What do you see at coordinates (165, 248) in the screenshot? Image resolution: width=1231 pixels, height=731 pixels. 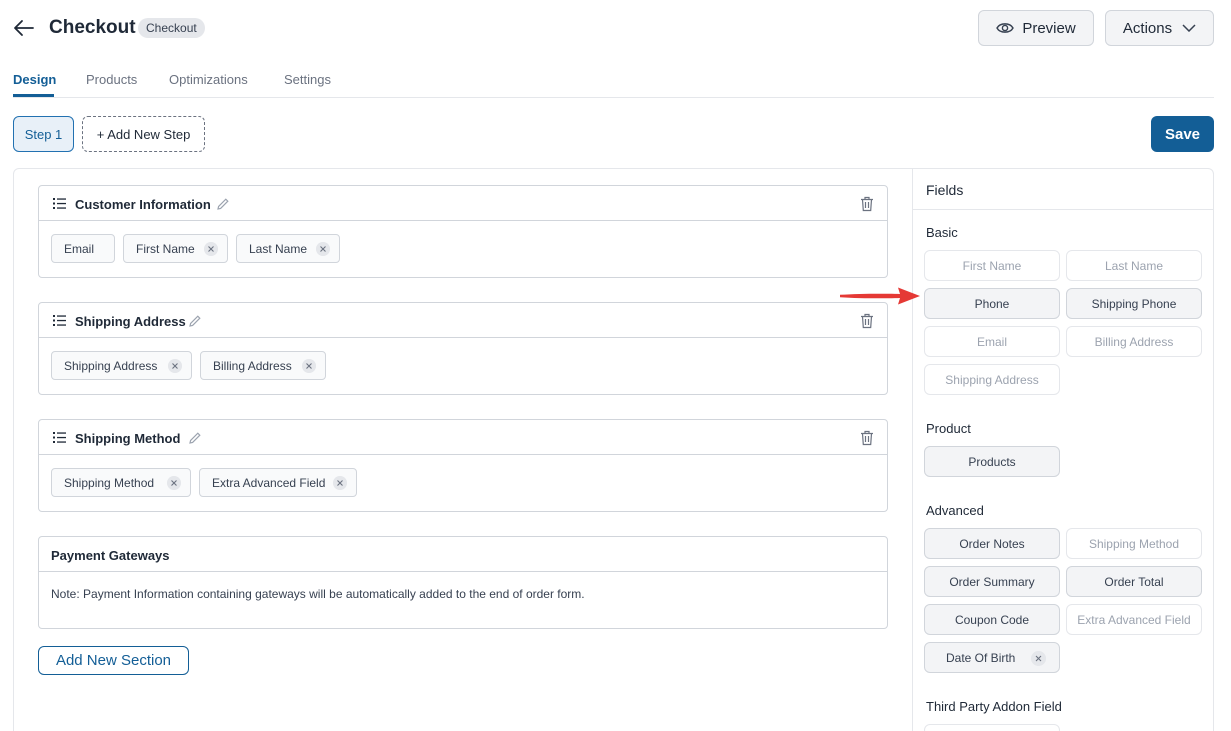 I see `field-chip-label: First Name` at bounding box center [165, 248].